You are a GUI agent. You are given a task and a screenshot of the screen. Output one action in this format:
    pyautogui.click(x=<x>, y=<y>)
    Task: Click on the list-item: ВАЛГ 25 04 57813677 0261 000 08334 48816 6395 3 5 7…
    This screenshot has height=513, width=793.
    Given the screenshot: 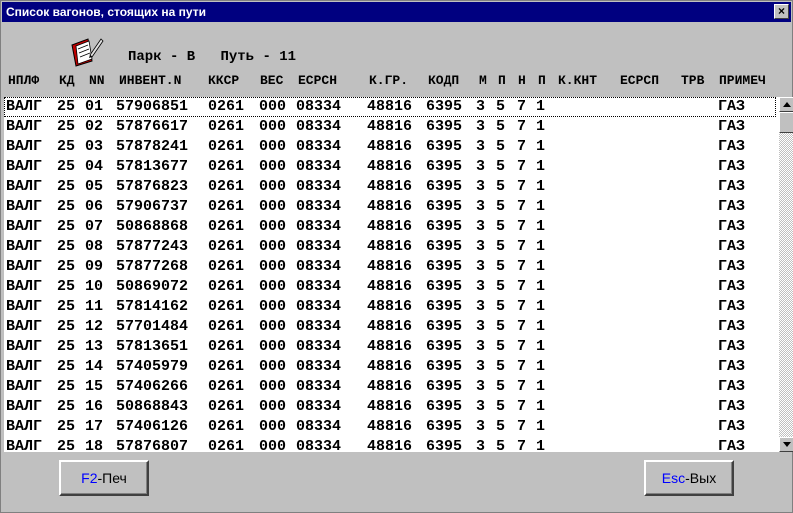 What is the action you would take?
    pyautogui.click(x=390, y=167)
    